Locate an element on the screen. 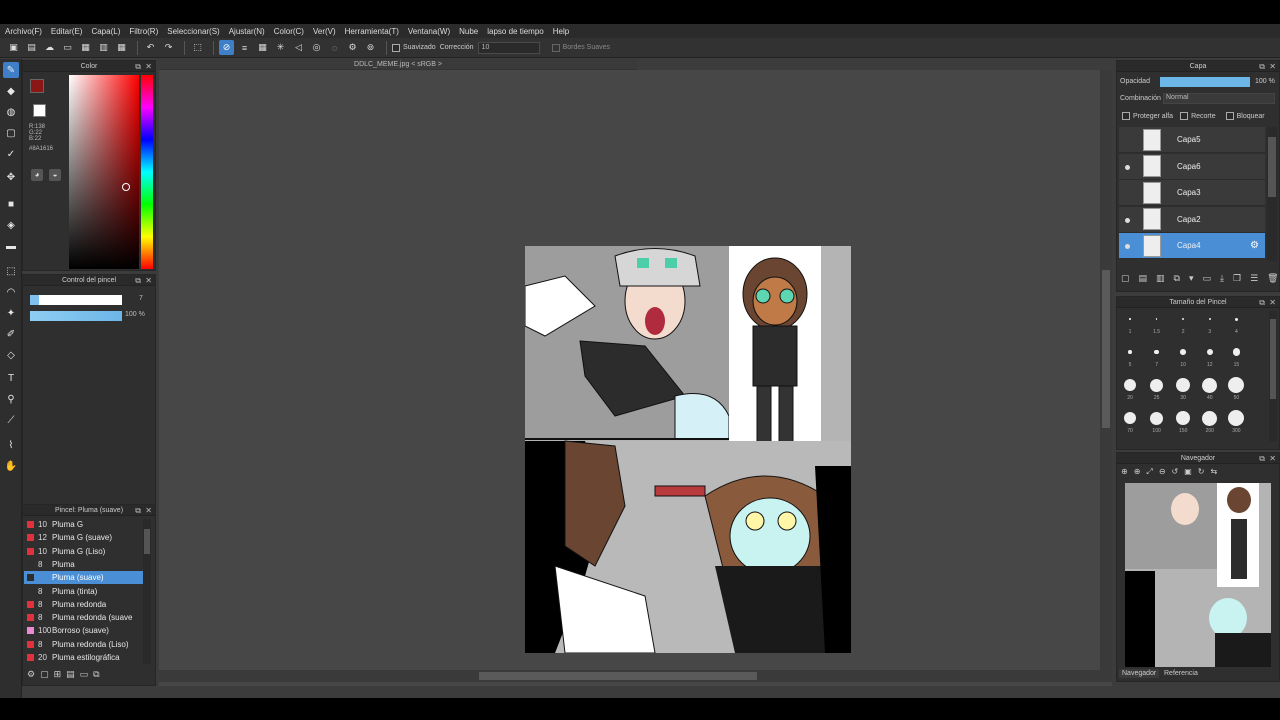  new-8bit-layer-icon: ▥ is located at coordinates (1160, 278).